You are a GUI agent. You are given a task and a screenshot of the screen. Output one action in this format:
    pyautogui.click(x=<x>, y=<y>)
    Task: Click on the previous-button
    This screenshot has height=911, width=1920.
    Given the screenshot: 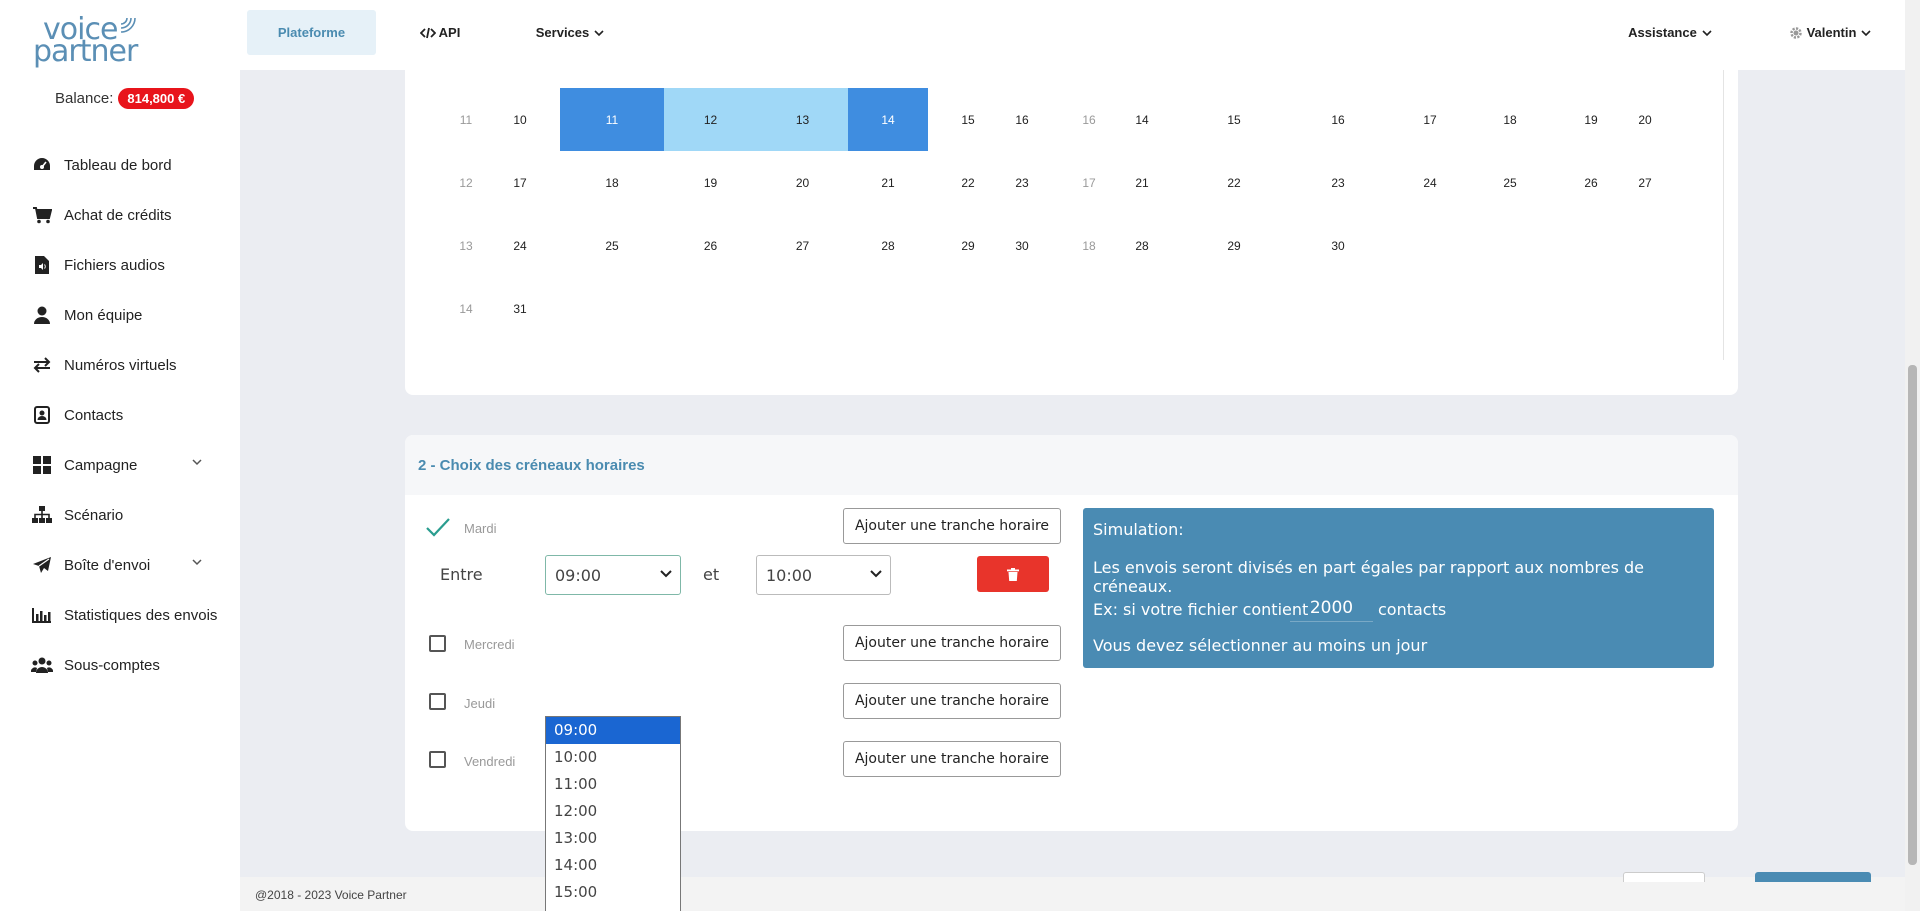 What is the action you would take?
    pyautogui.click(x=1664, y=877)
    